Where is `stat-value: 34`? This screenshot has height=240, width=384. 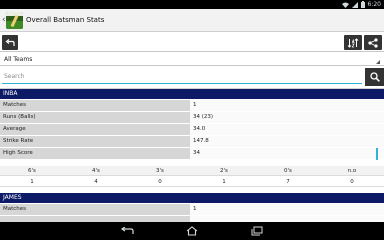 stat-value: 34 is located at coordinates (287, 153).